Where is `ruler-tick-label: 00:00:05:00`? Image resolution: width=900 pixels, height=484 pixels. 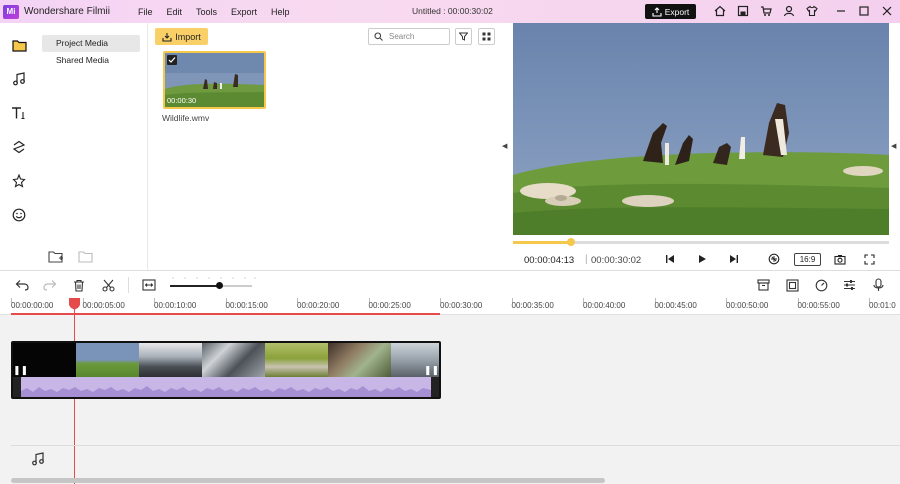 ruler-tick-label: 00:00:05:00 is located at coordinates (103, 305).